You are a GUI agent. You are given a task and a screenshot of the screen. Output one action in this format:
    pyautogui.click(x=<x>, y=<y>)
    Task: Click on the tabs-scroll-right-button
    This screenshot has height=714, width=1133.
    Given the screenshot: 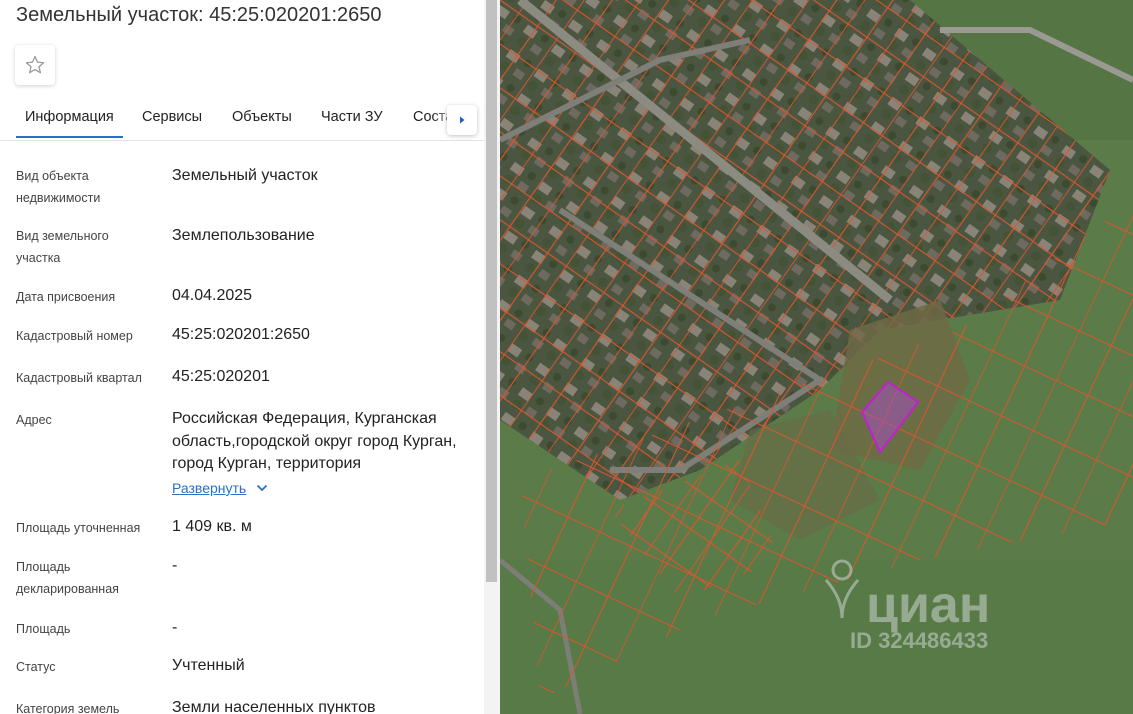 What is the action you would take?
    pyautogui.click(x=462, y=120)
    